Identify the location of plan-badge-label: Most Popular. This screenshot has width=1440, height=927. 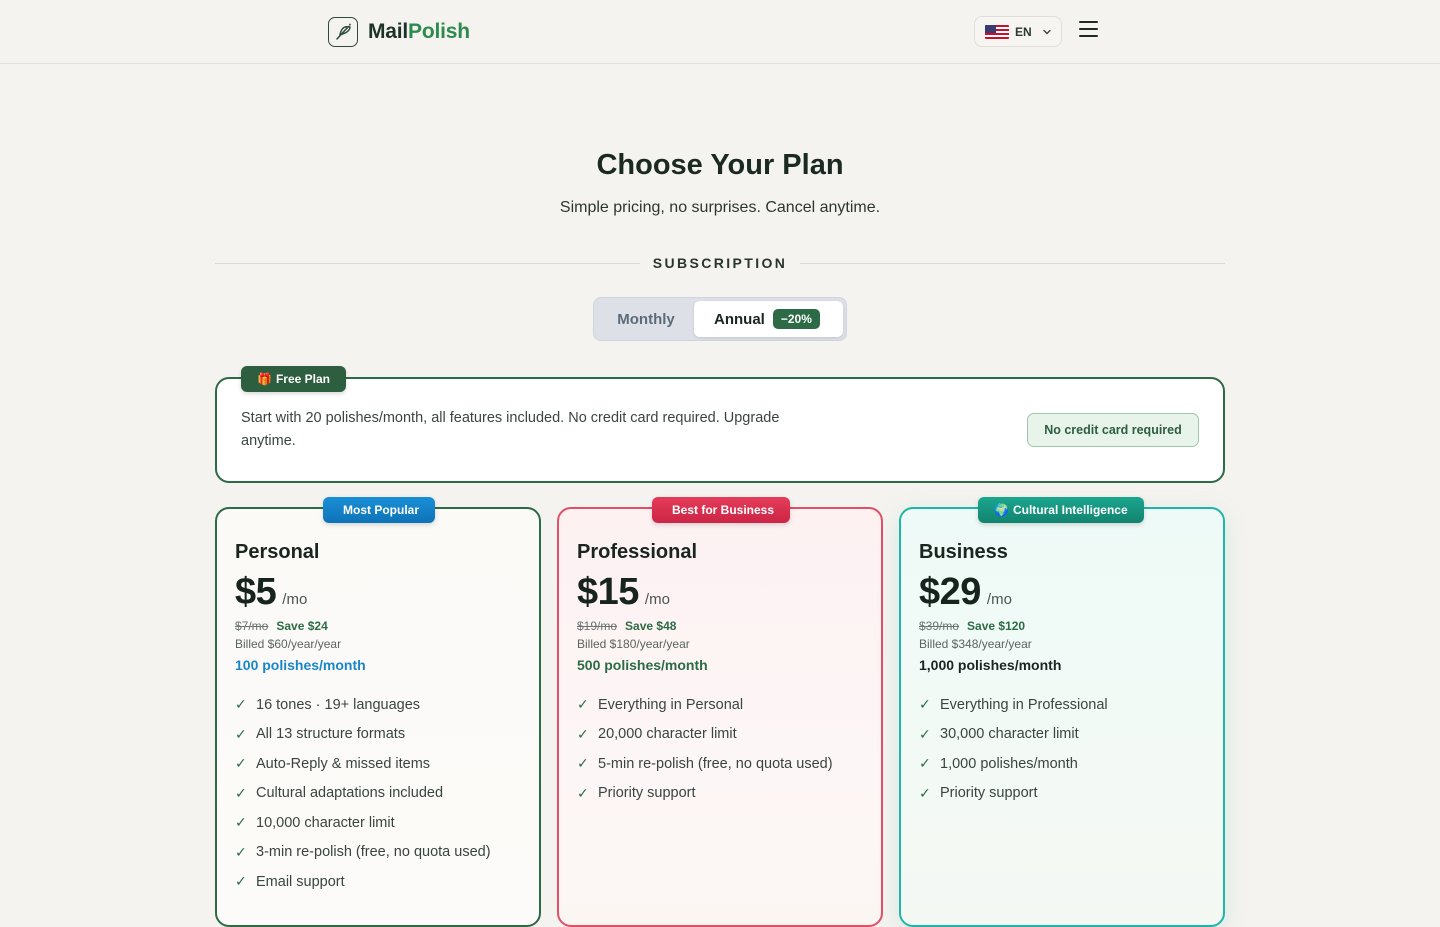
(381, 510).